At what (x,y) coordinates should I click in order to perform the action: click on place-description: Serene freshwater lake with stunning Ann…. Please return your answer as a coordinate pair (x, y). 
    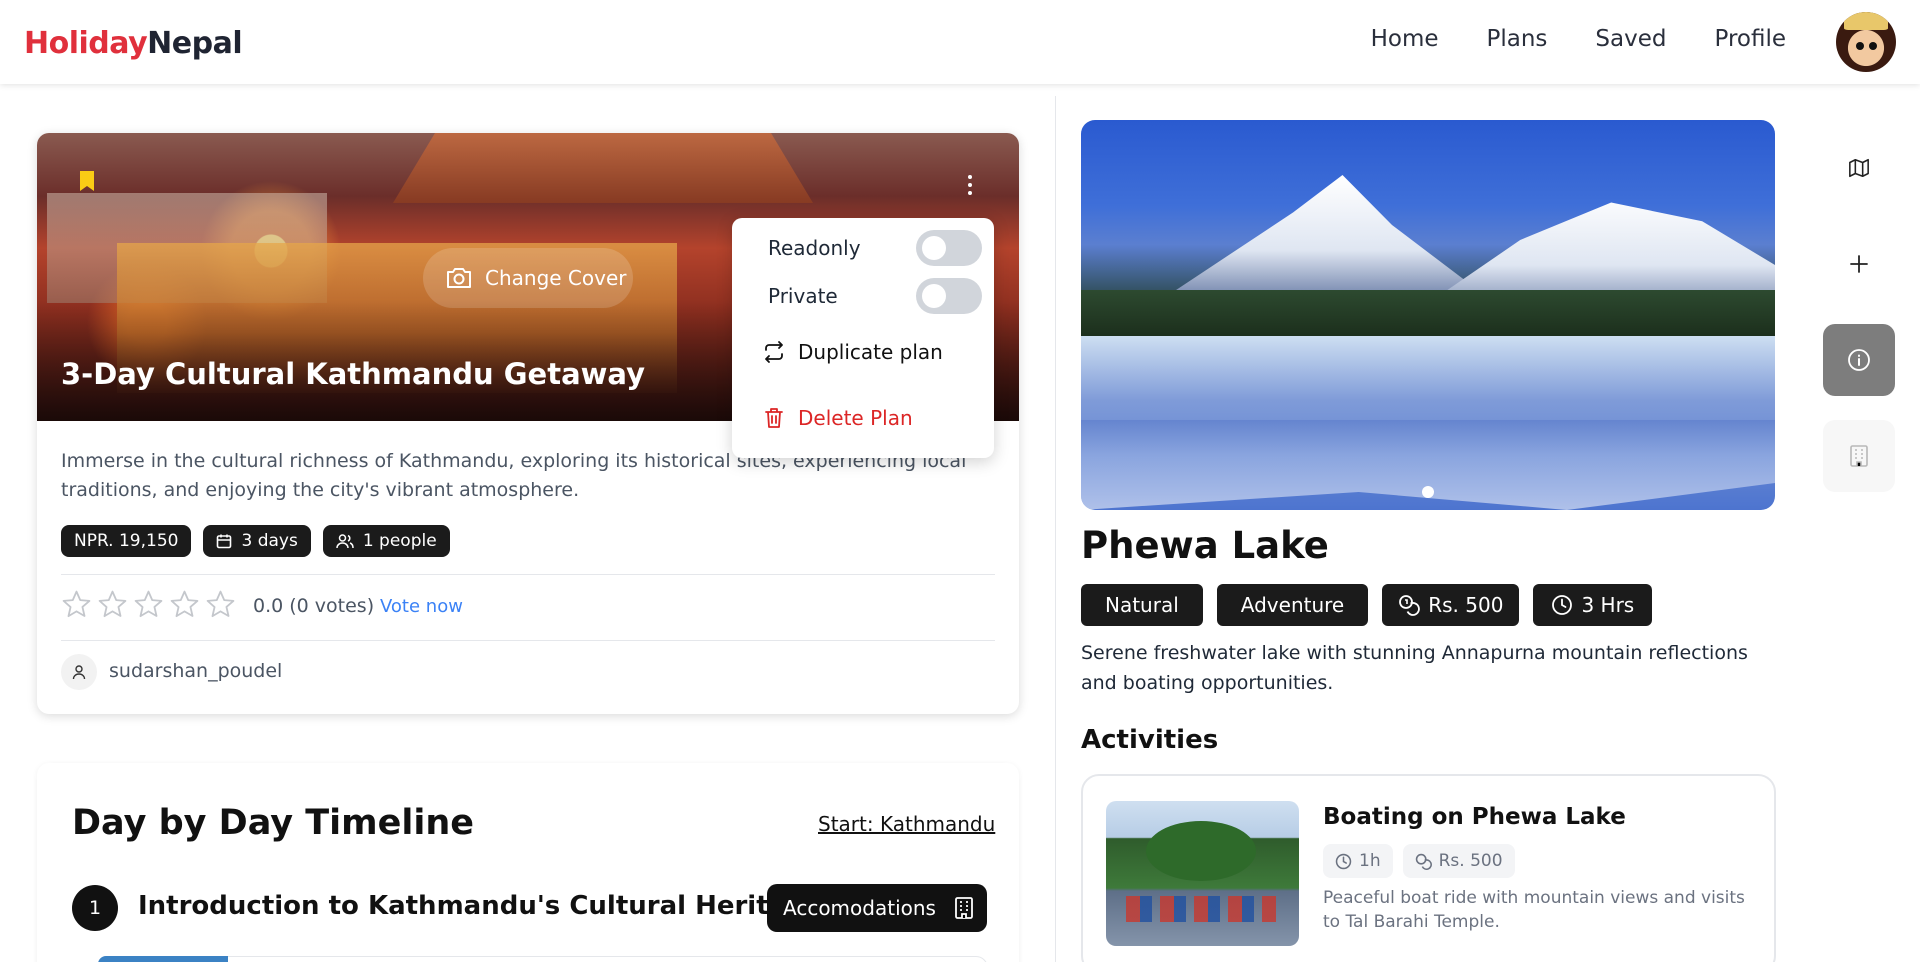
    Looking at the image, I should click on (1414, 668).